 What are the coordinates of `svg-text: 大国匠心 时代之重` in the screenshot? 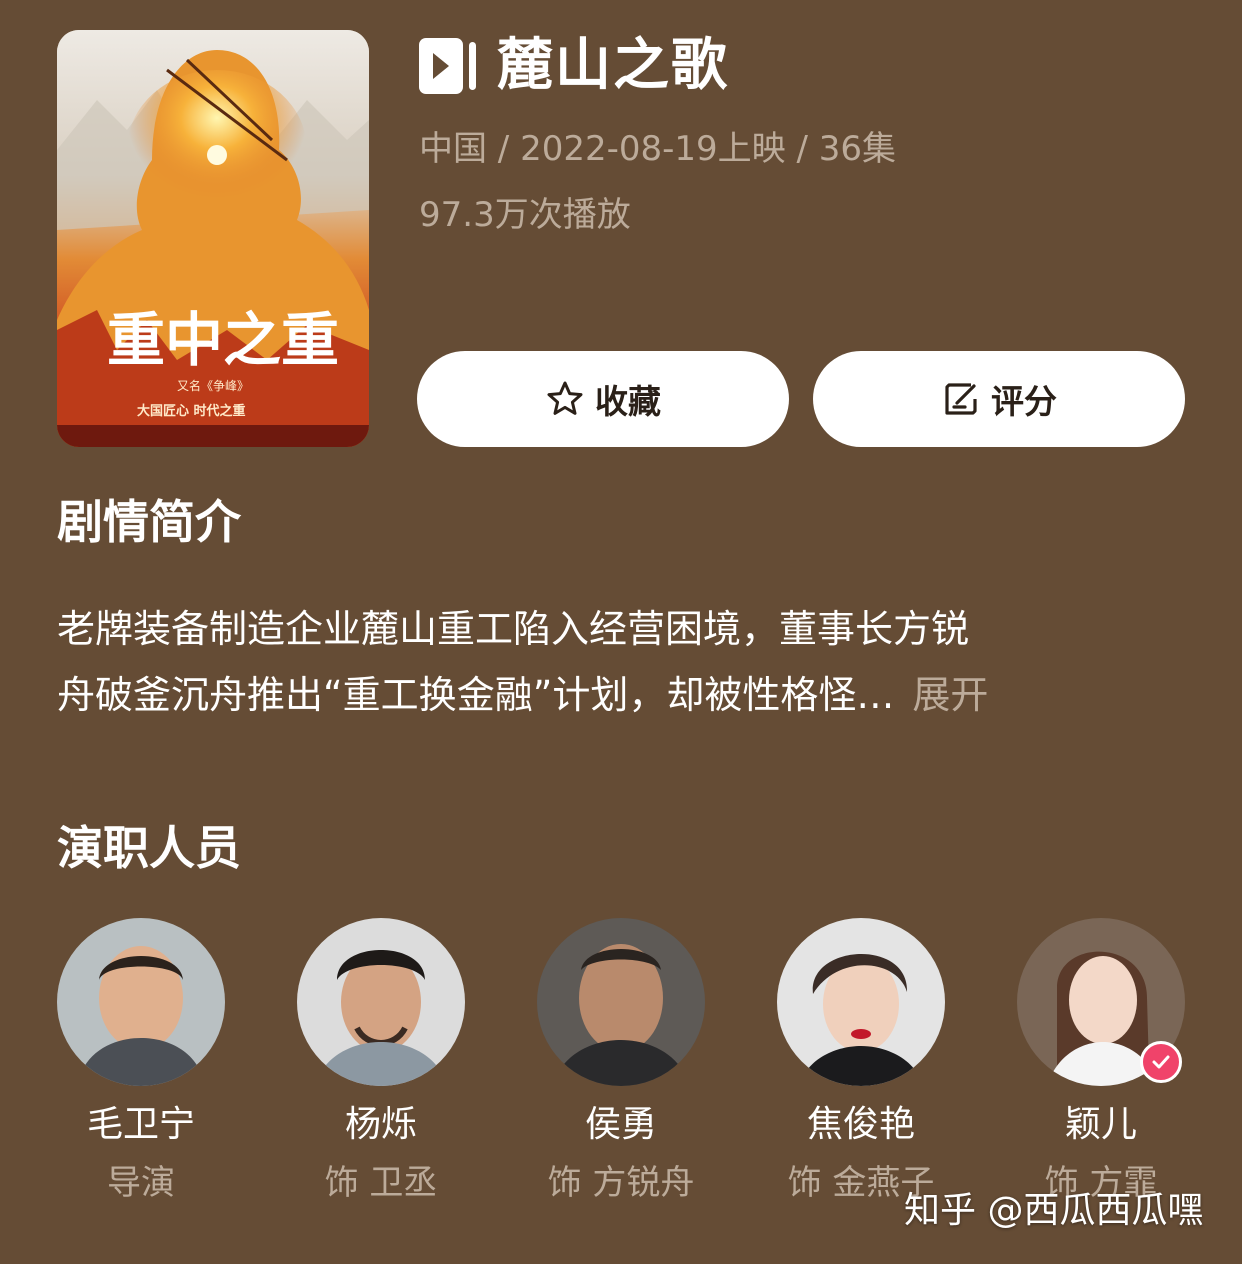 It's located at (191, 411).